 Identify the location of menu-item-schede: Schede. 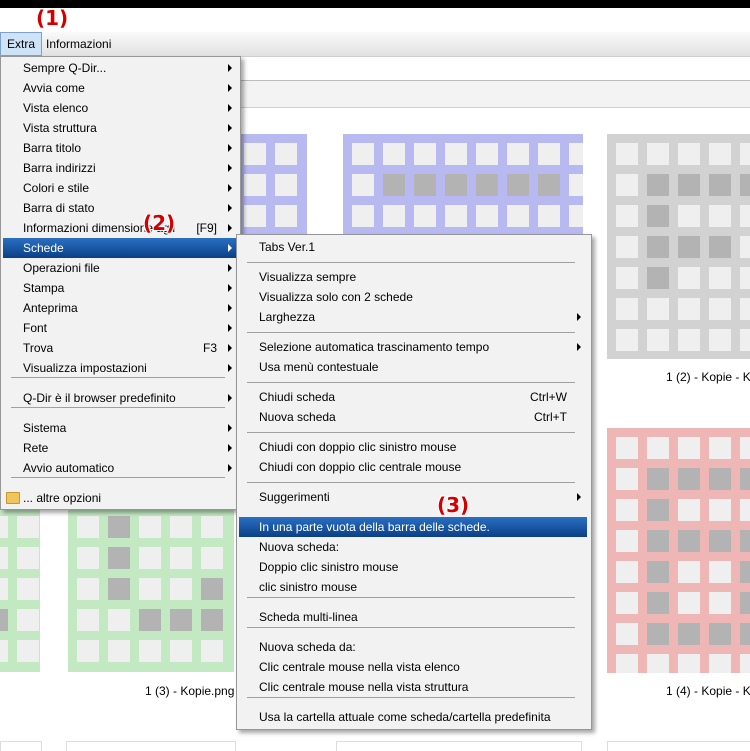
(120, 248).